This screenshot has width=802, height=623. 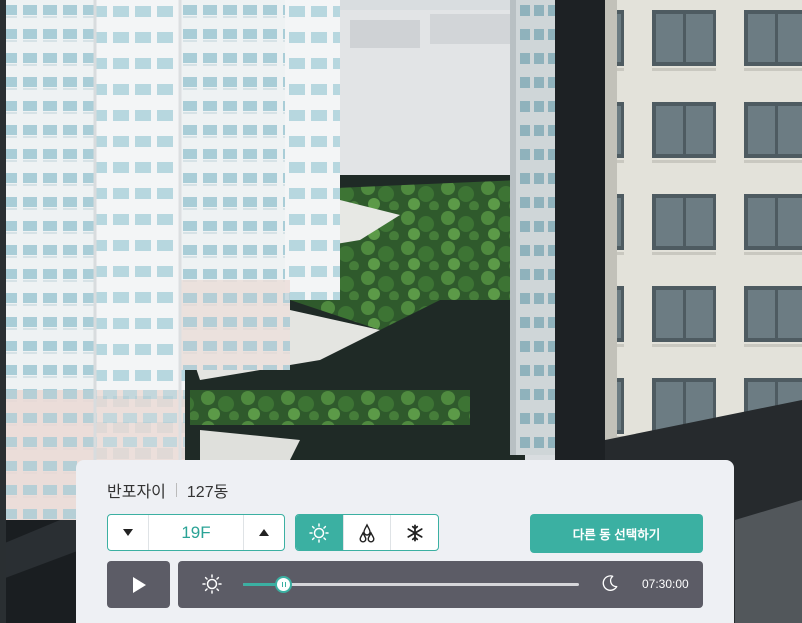 I want to click on snowflake-icon, so click(x=415, y=532).